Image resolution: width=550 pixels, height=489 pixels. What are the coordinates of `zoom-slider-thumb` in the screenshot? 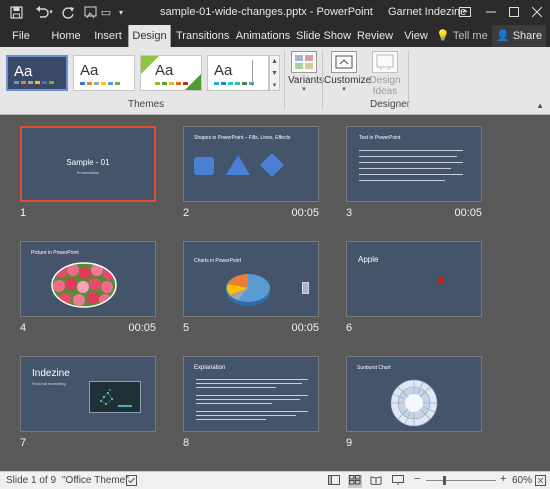 It's located at (444, 480).